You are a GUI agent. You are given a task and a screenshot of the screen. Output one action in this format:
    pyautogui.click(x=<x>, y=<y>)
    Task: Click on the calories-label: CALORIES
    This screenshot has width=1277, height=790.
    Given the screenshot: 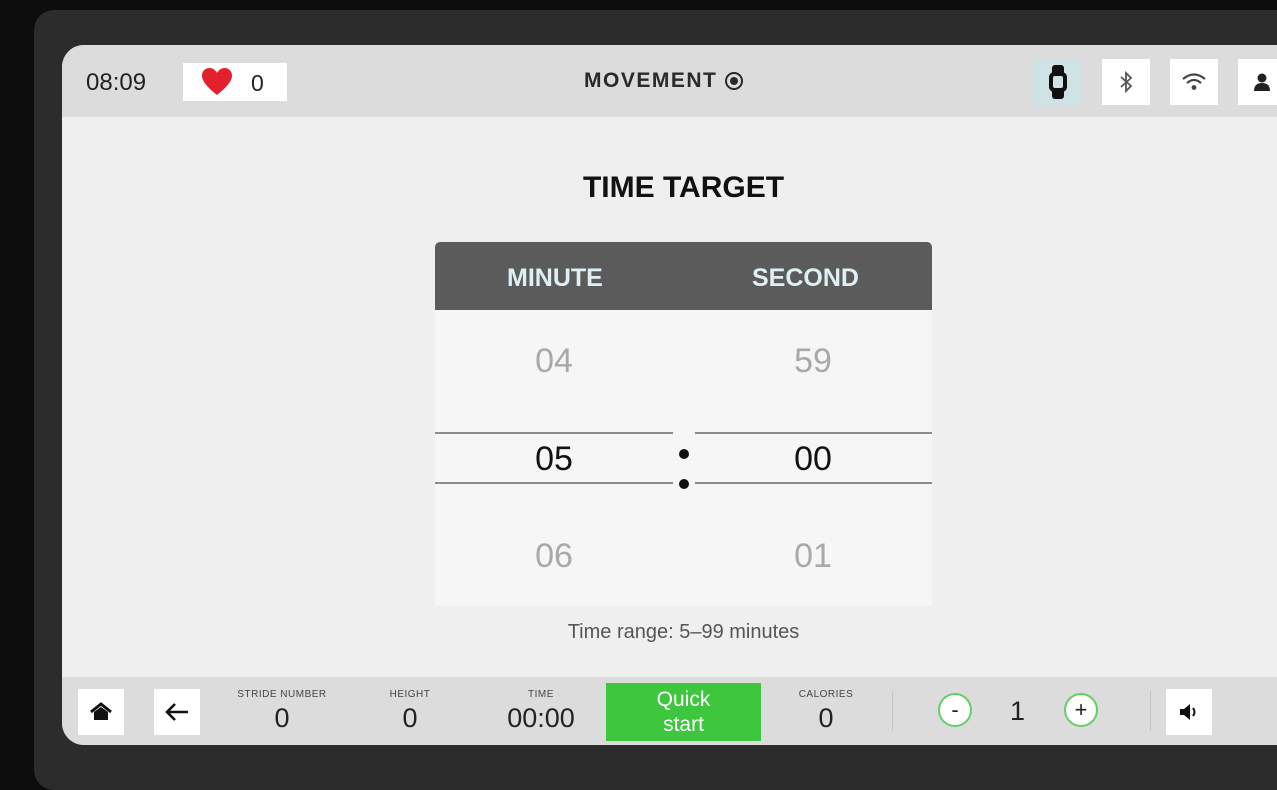 What is the action you would take?
    pyautogui.click(x=826, y=694)
    